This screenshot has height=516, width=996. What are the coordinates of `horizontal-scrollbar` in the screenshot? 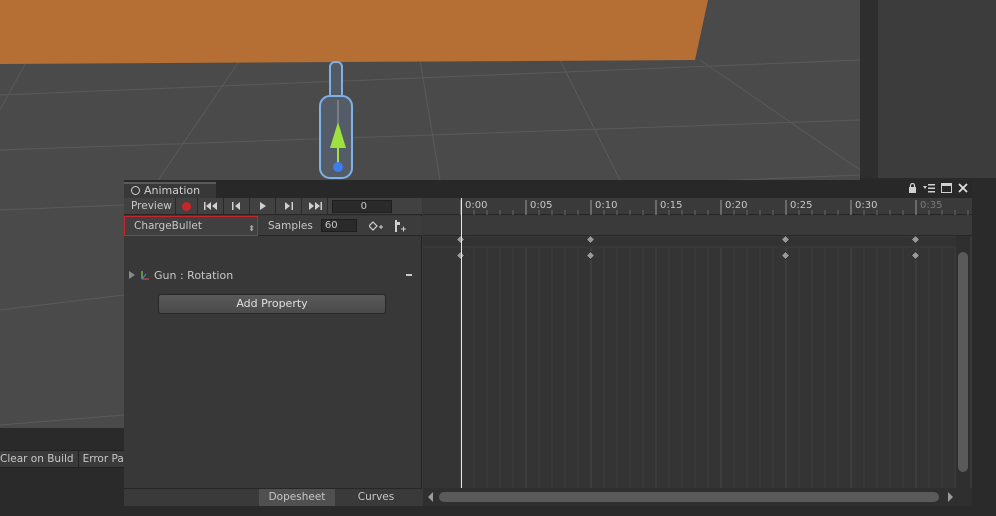 It's located at (697, 497).